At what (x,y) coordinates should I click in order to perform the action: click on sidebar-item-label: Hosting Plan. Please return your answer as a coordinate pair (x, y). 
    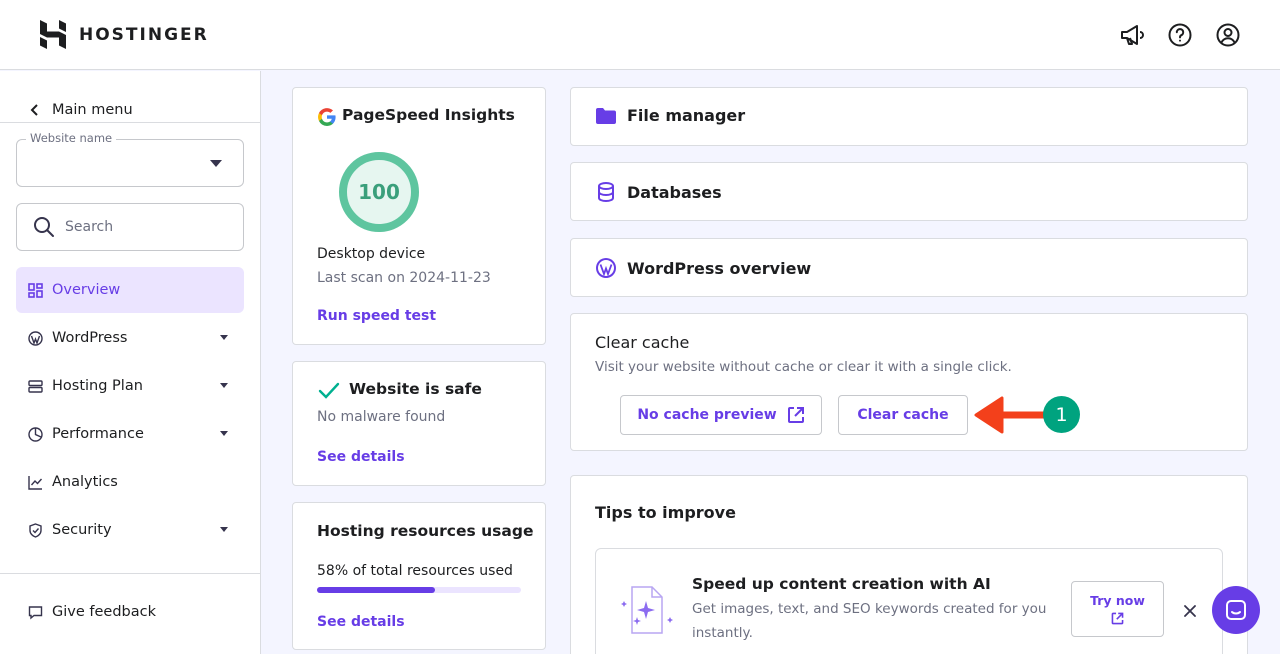
    Looking at the image, I should click on (97, 386).